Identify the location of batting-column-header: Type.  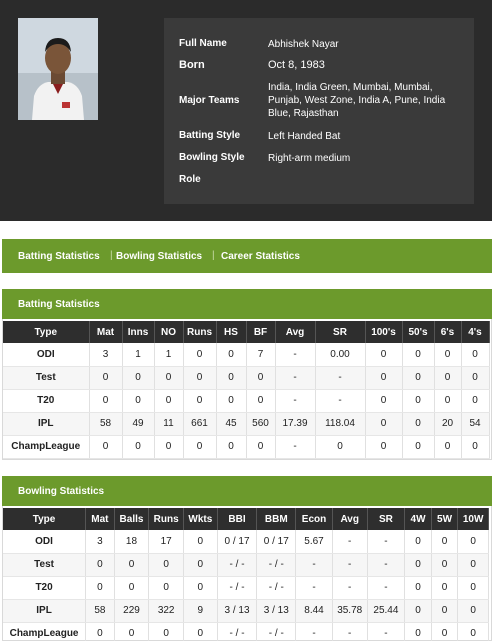
(46, 332).